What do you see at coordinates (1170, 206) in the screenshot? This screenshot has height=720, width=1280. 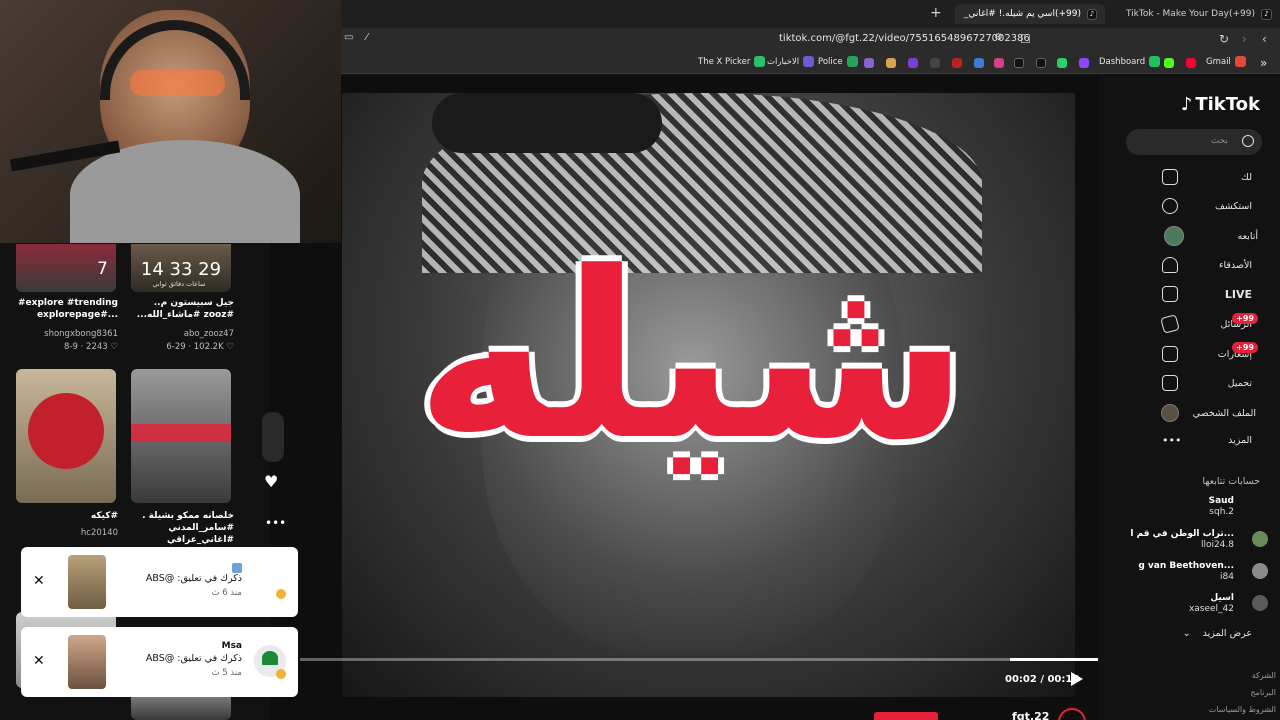 I see `compass-icon` at bounding box center [1170, 206].